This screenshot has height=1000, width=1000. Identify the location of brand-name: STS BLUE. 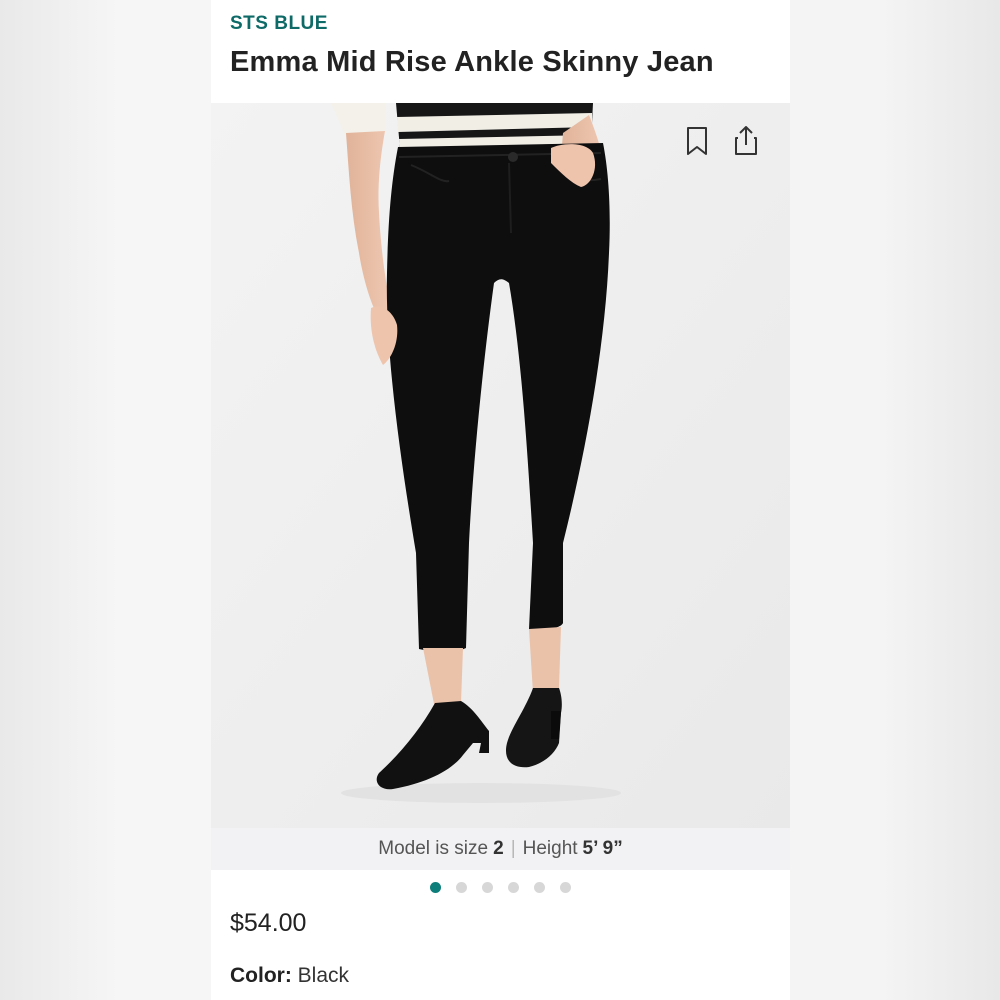
(279, 24).